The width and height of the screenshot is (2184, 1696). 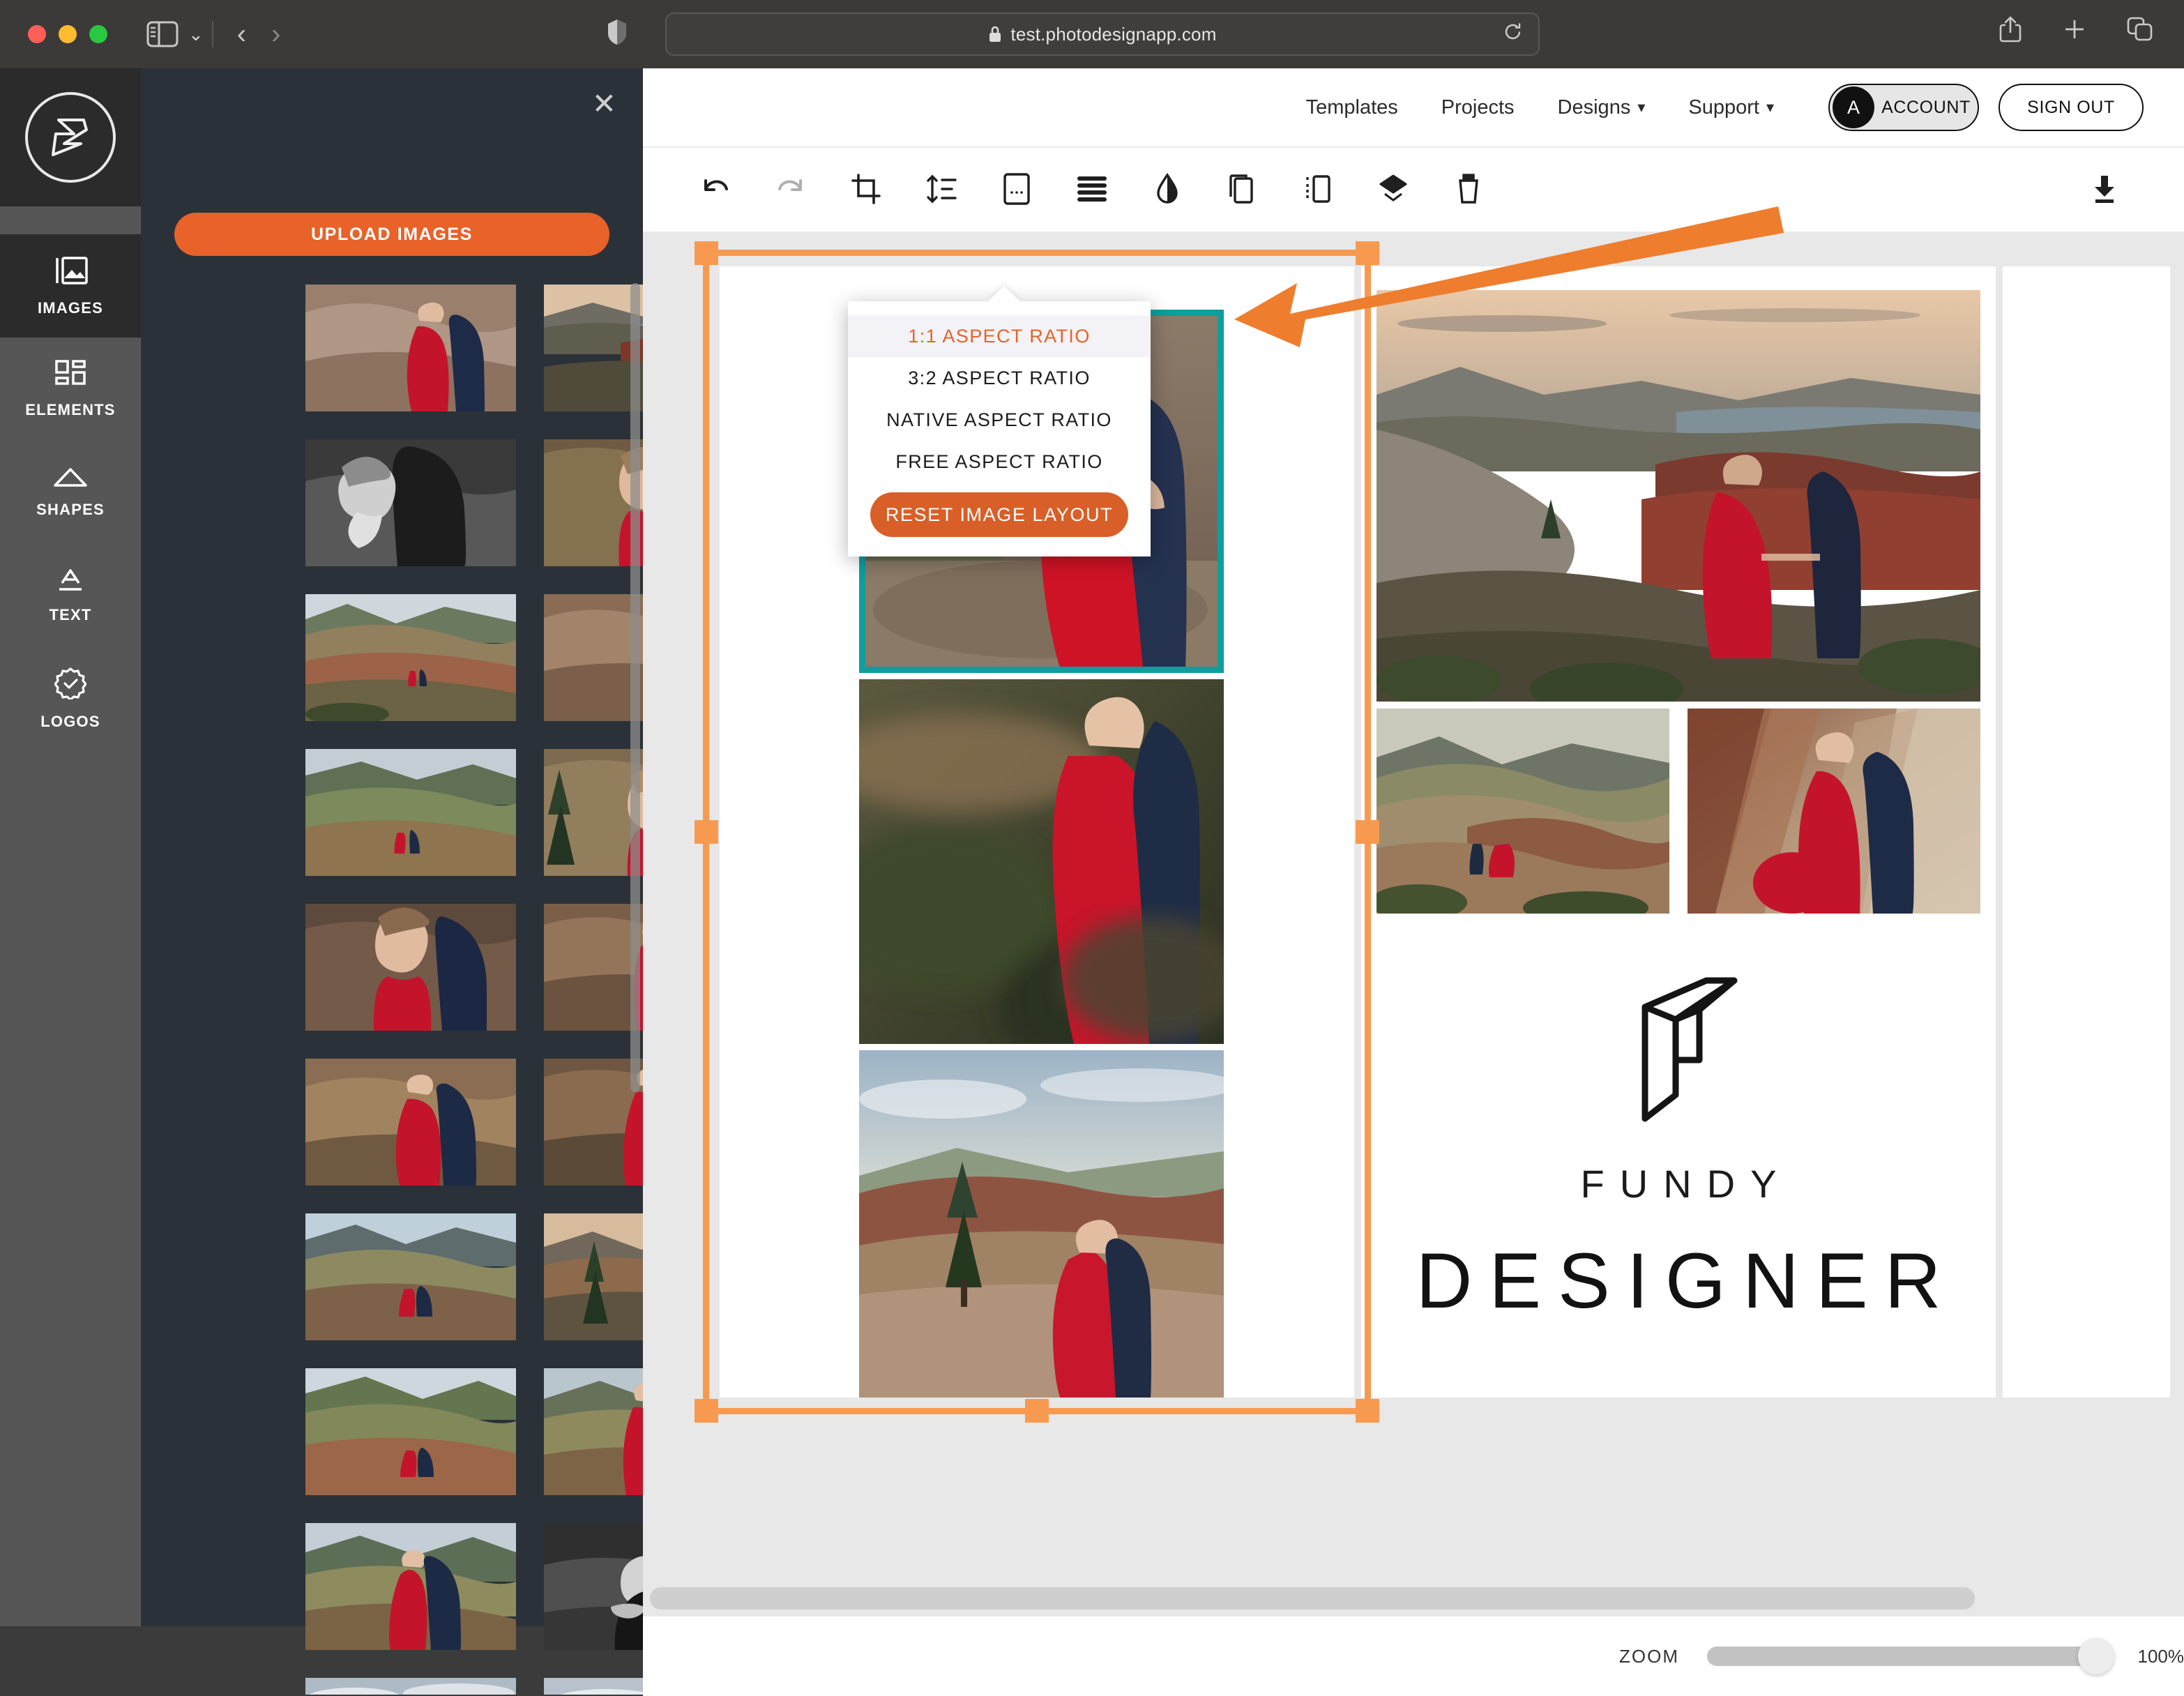 What do you see at coordinates (1312, 1598) in the screenshot?
I see `canvas-horizontal-scrollbar-thumb` at bounding box center [1312, 1598].